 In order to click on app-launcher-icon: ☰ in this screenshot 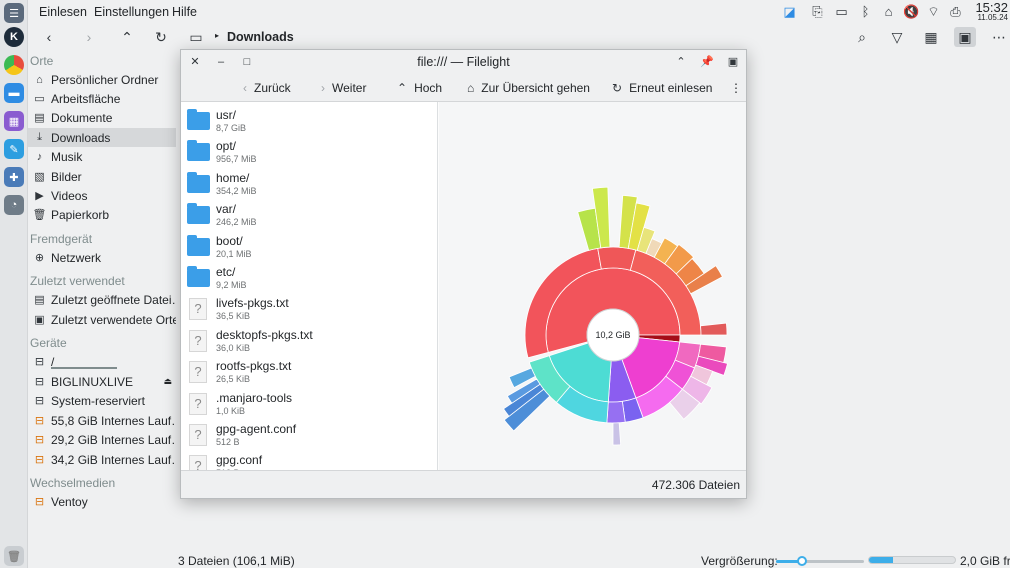, I will do `click(14, 13)`.